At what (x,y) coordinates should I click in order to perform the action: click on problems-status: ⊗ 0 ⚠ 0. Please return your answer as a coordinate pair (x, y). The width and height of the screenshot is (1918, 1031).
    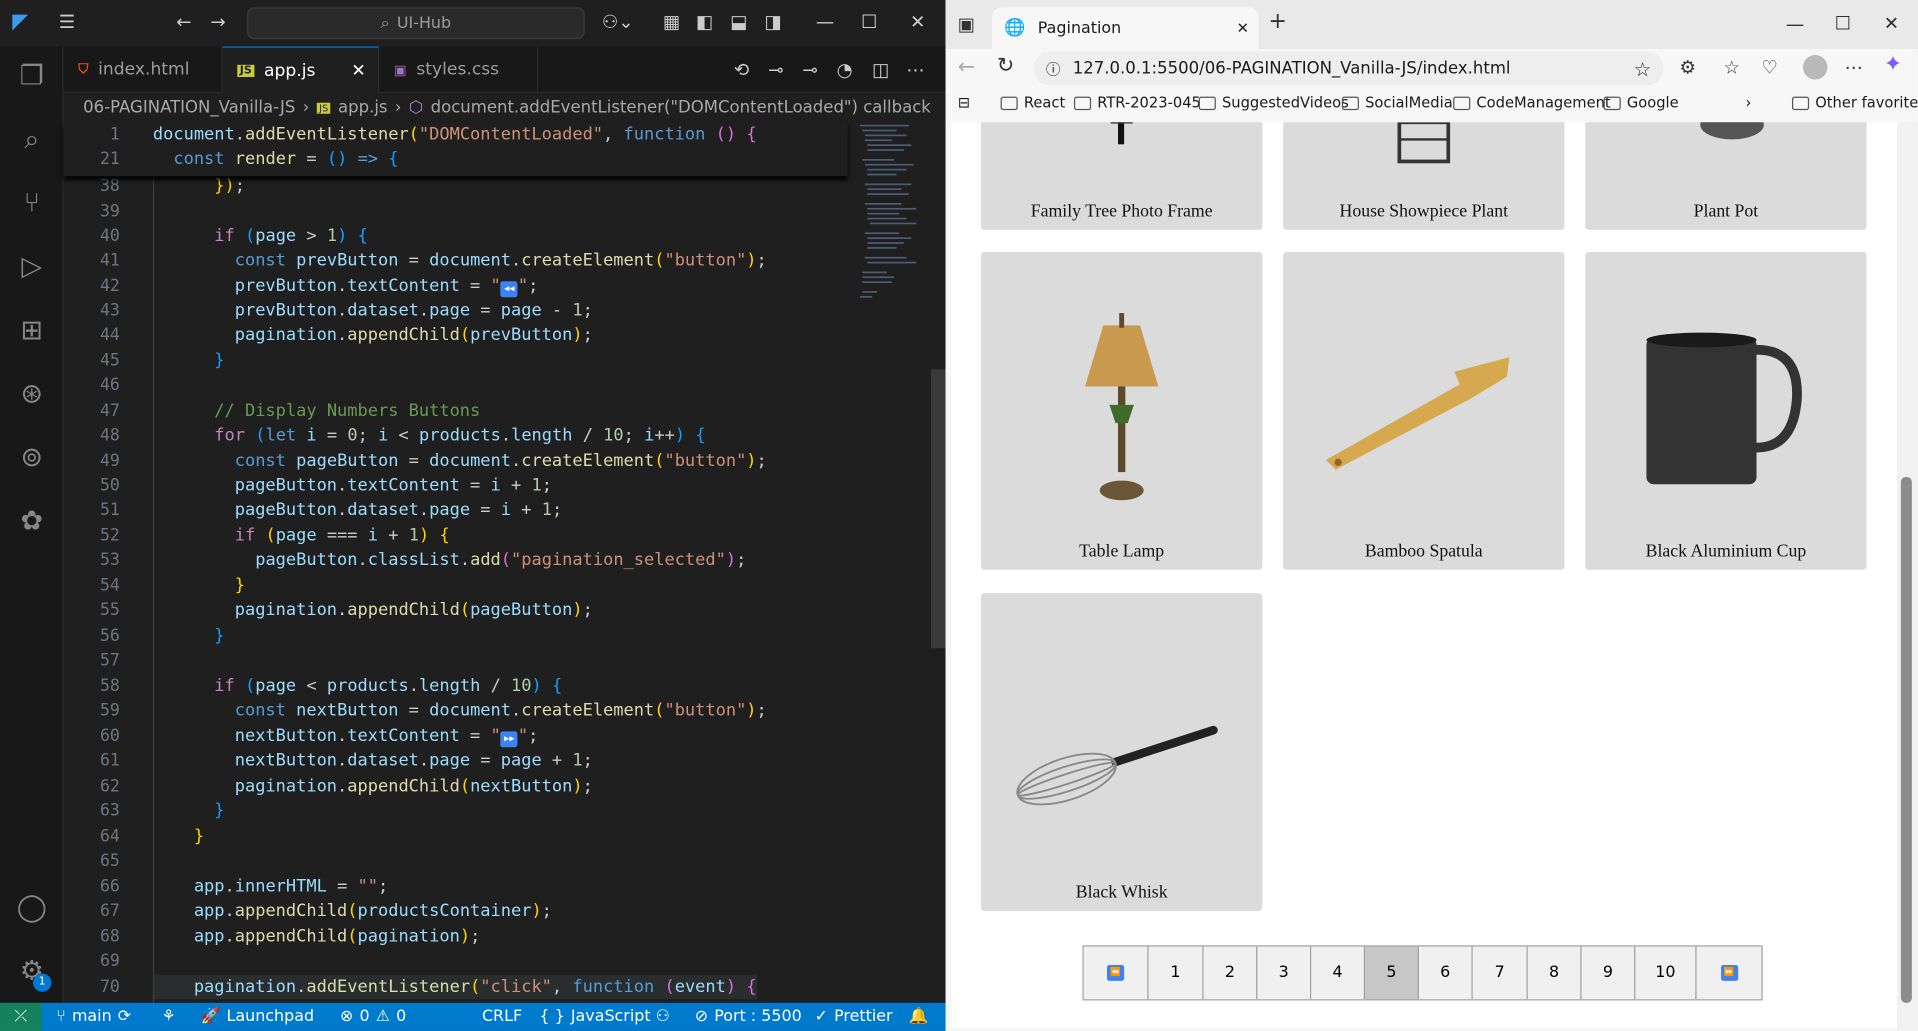
    Looking at the image, I should click on (373, 1017).